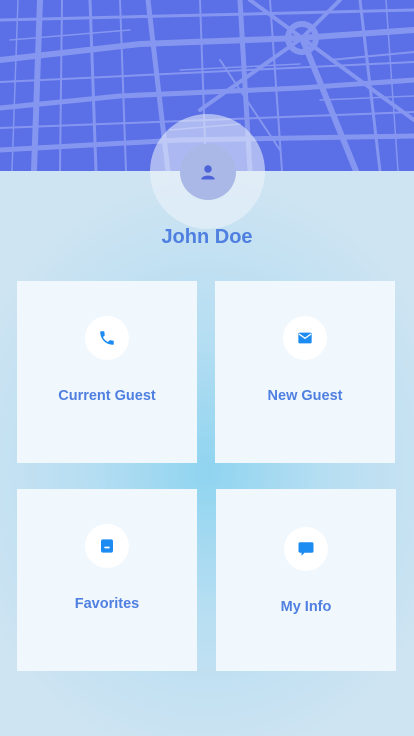  I want to click on favorites-tile: Favorites, so click(107, 580).